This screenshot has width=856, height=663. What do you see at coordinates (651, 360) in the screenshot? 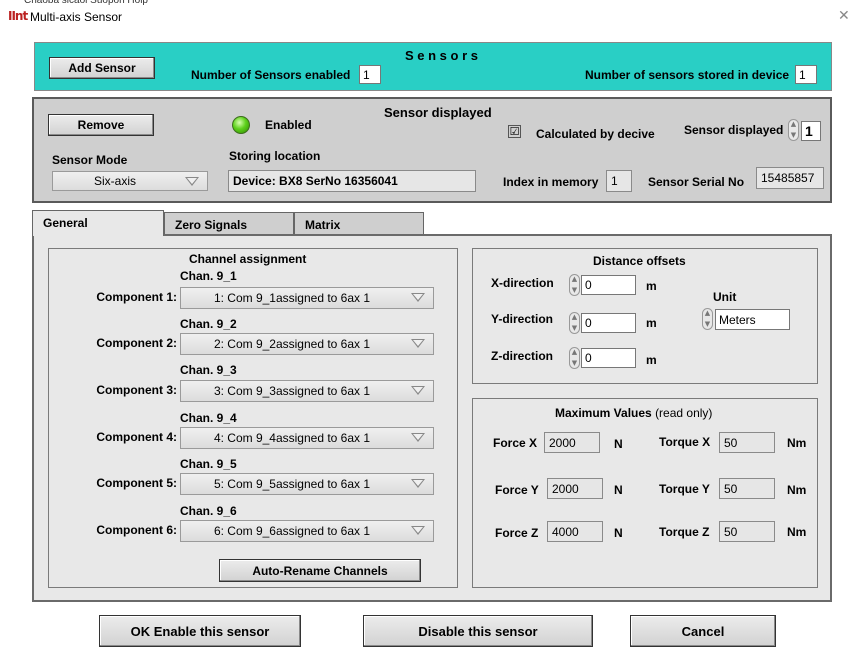
I see `z-direction-unit: m` at bounding box center [651, 360].